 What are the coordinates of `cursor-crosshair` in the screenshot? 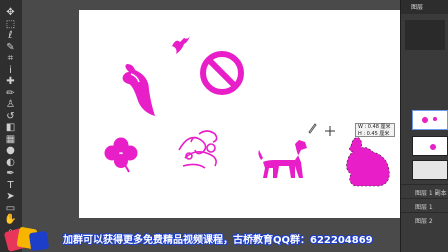 It's located at (330, 131).